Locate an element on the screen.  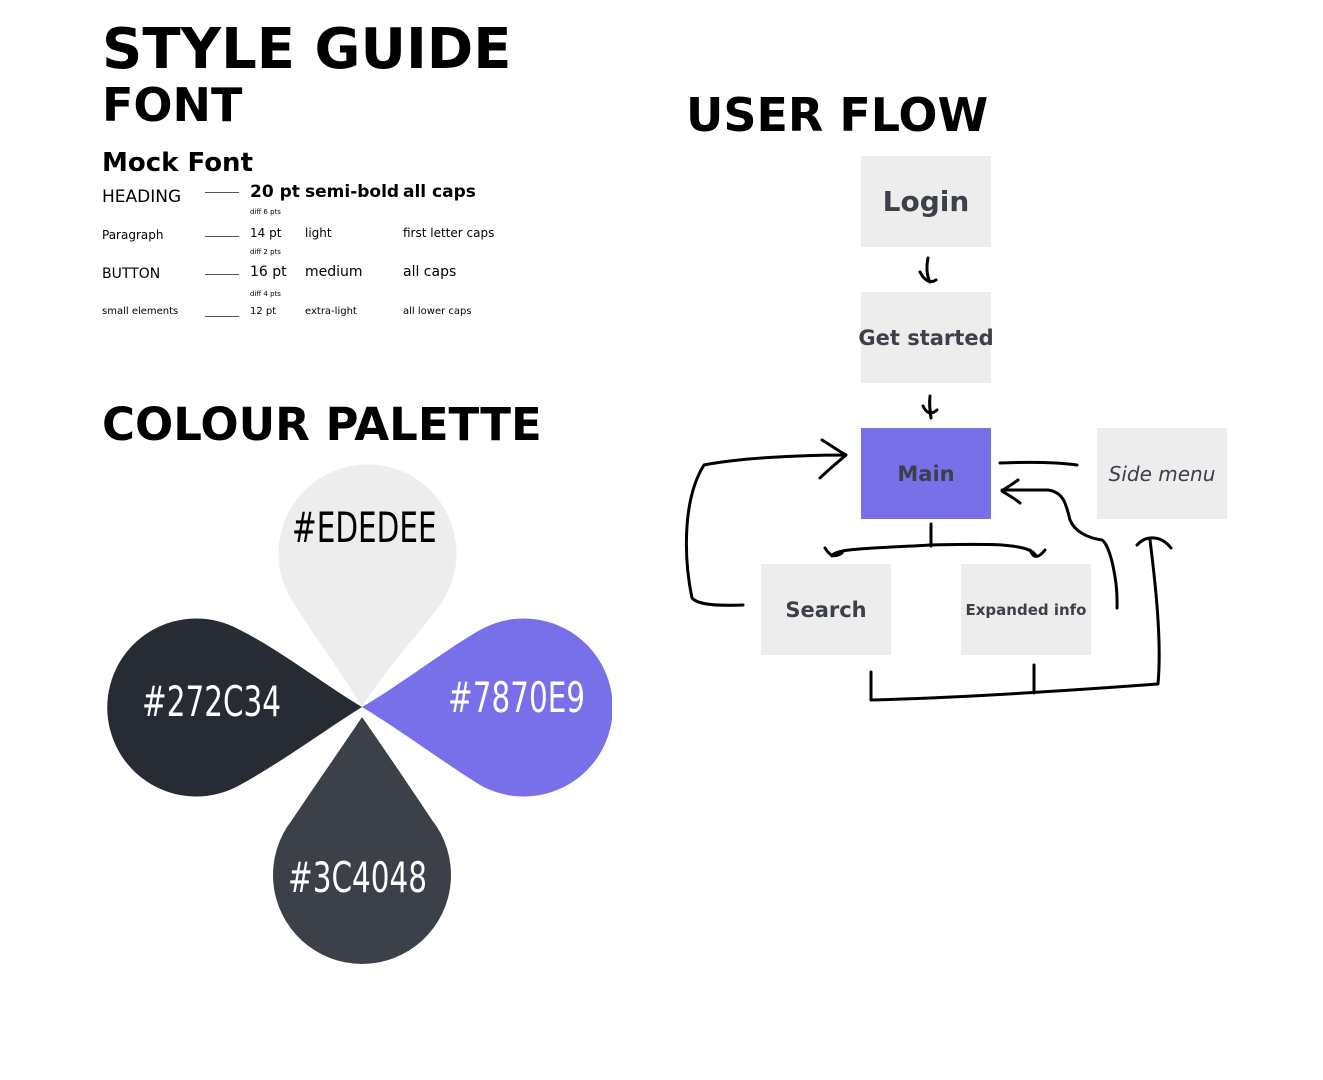
arrow-main-split is located at coordinates (935, 540).